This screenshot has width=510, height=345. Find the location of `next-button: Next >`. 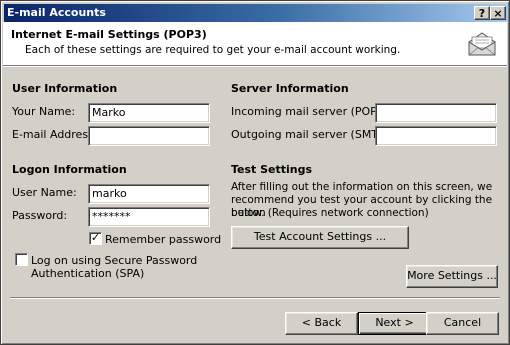

next-button: Next > is located at coordinates (394, 323).